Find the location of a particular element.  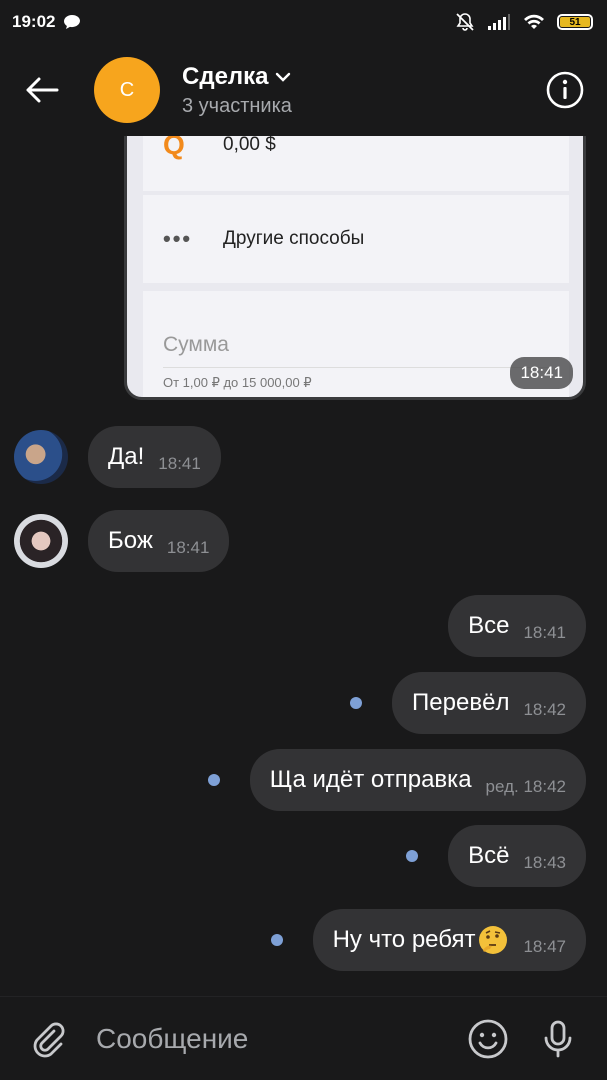

message-bubble: Да! 18:41 is located at coordinates (154, 457).